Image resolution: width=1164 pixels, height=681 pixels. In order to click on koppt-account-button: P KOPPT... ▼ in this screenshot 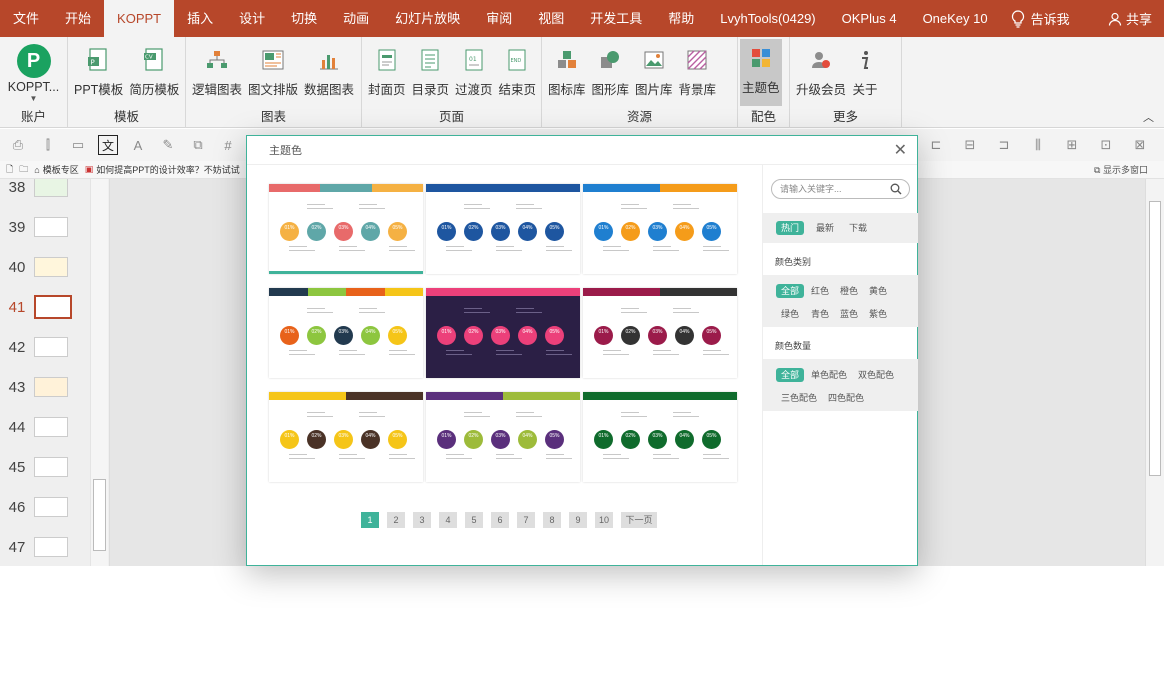, I will do `click(33, 74)`.